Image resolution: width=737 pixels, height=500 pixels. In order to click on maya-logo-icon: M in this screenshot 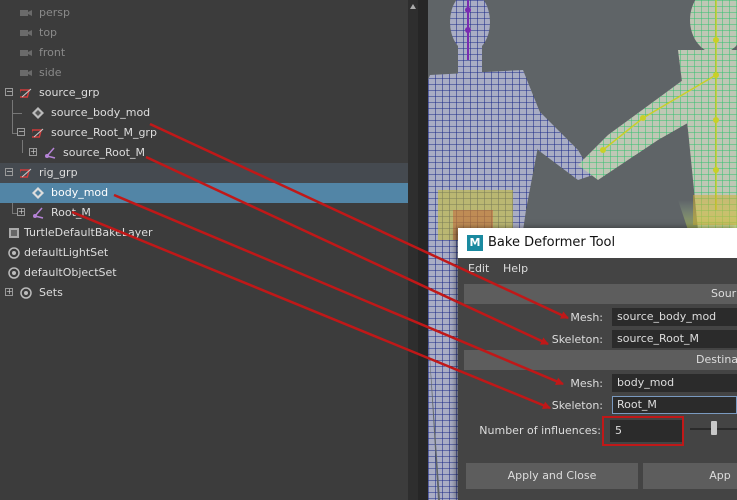, I will do `click(475, 243)`.